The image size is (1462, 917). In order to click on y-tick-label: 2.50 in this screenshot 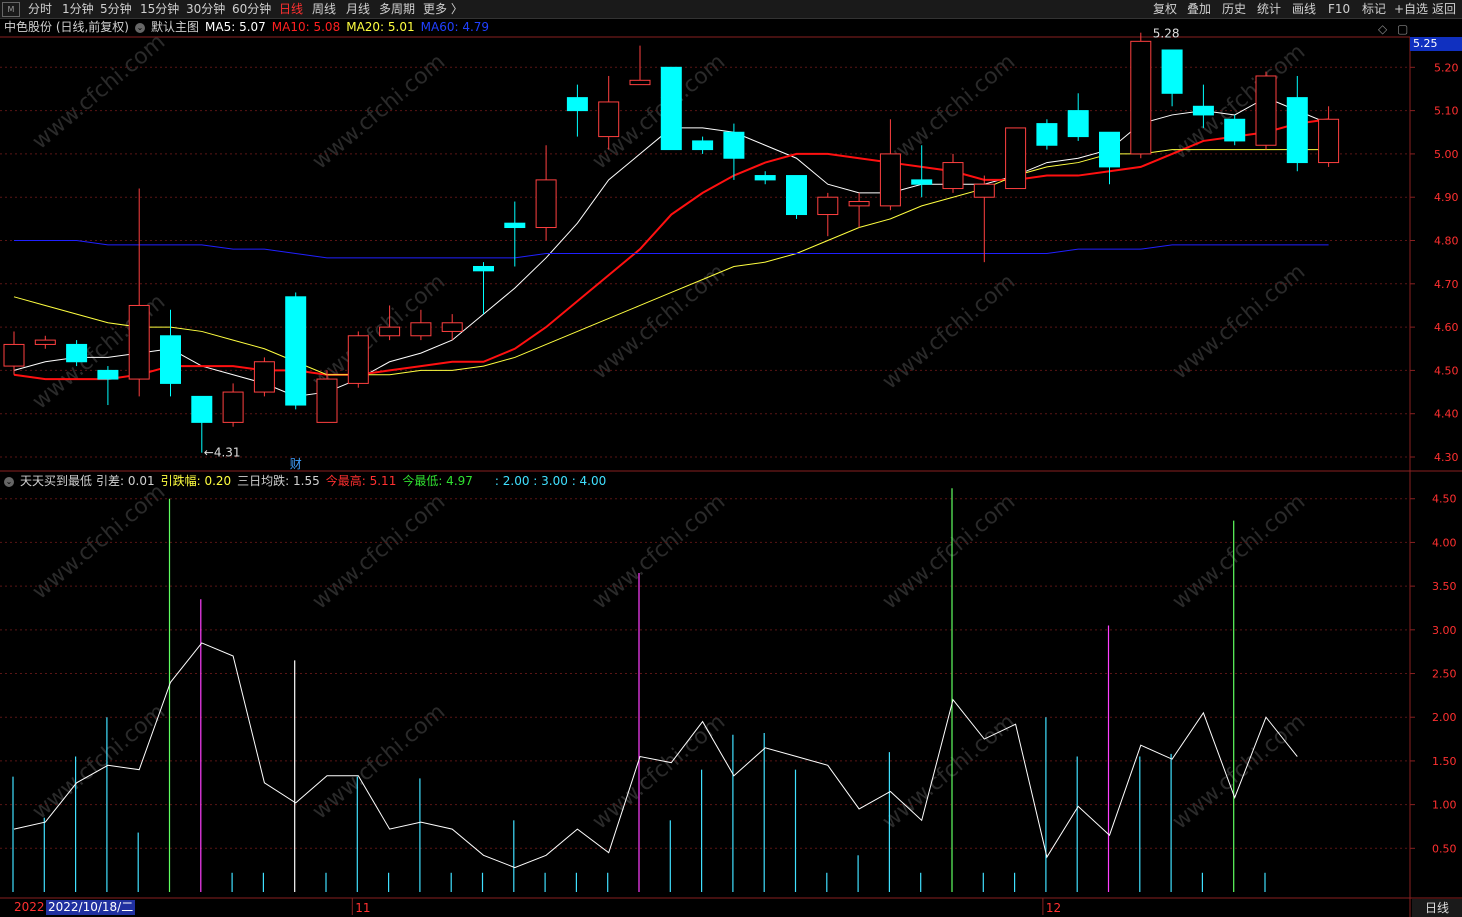, I will do `click(1444, 674)`.